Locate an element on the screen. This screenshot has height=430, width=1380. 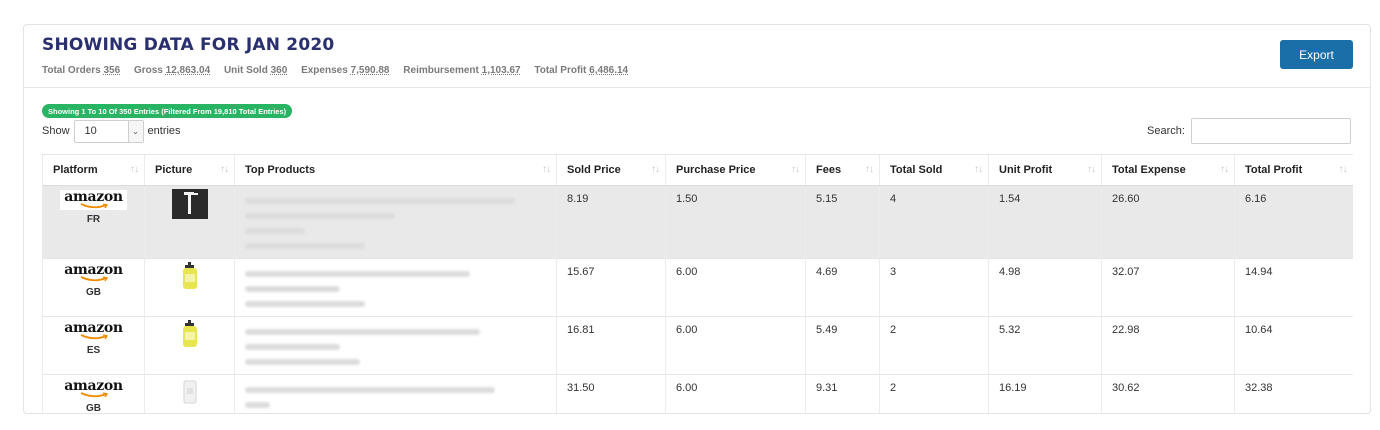
platform-cell: amazon FR is located at coordinates (93, 222).